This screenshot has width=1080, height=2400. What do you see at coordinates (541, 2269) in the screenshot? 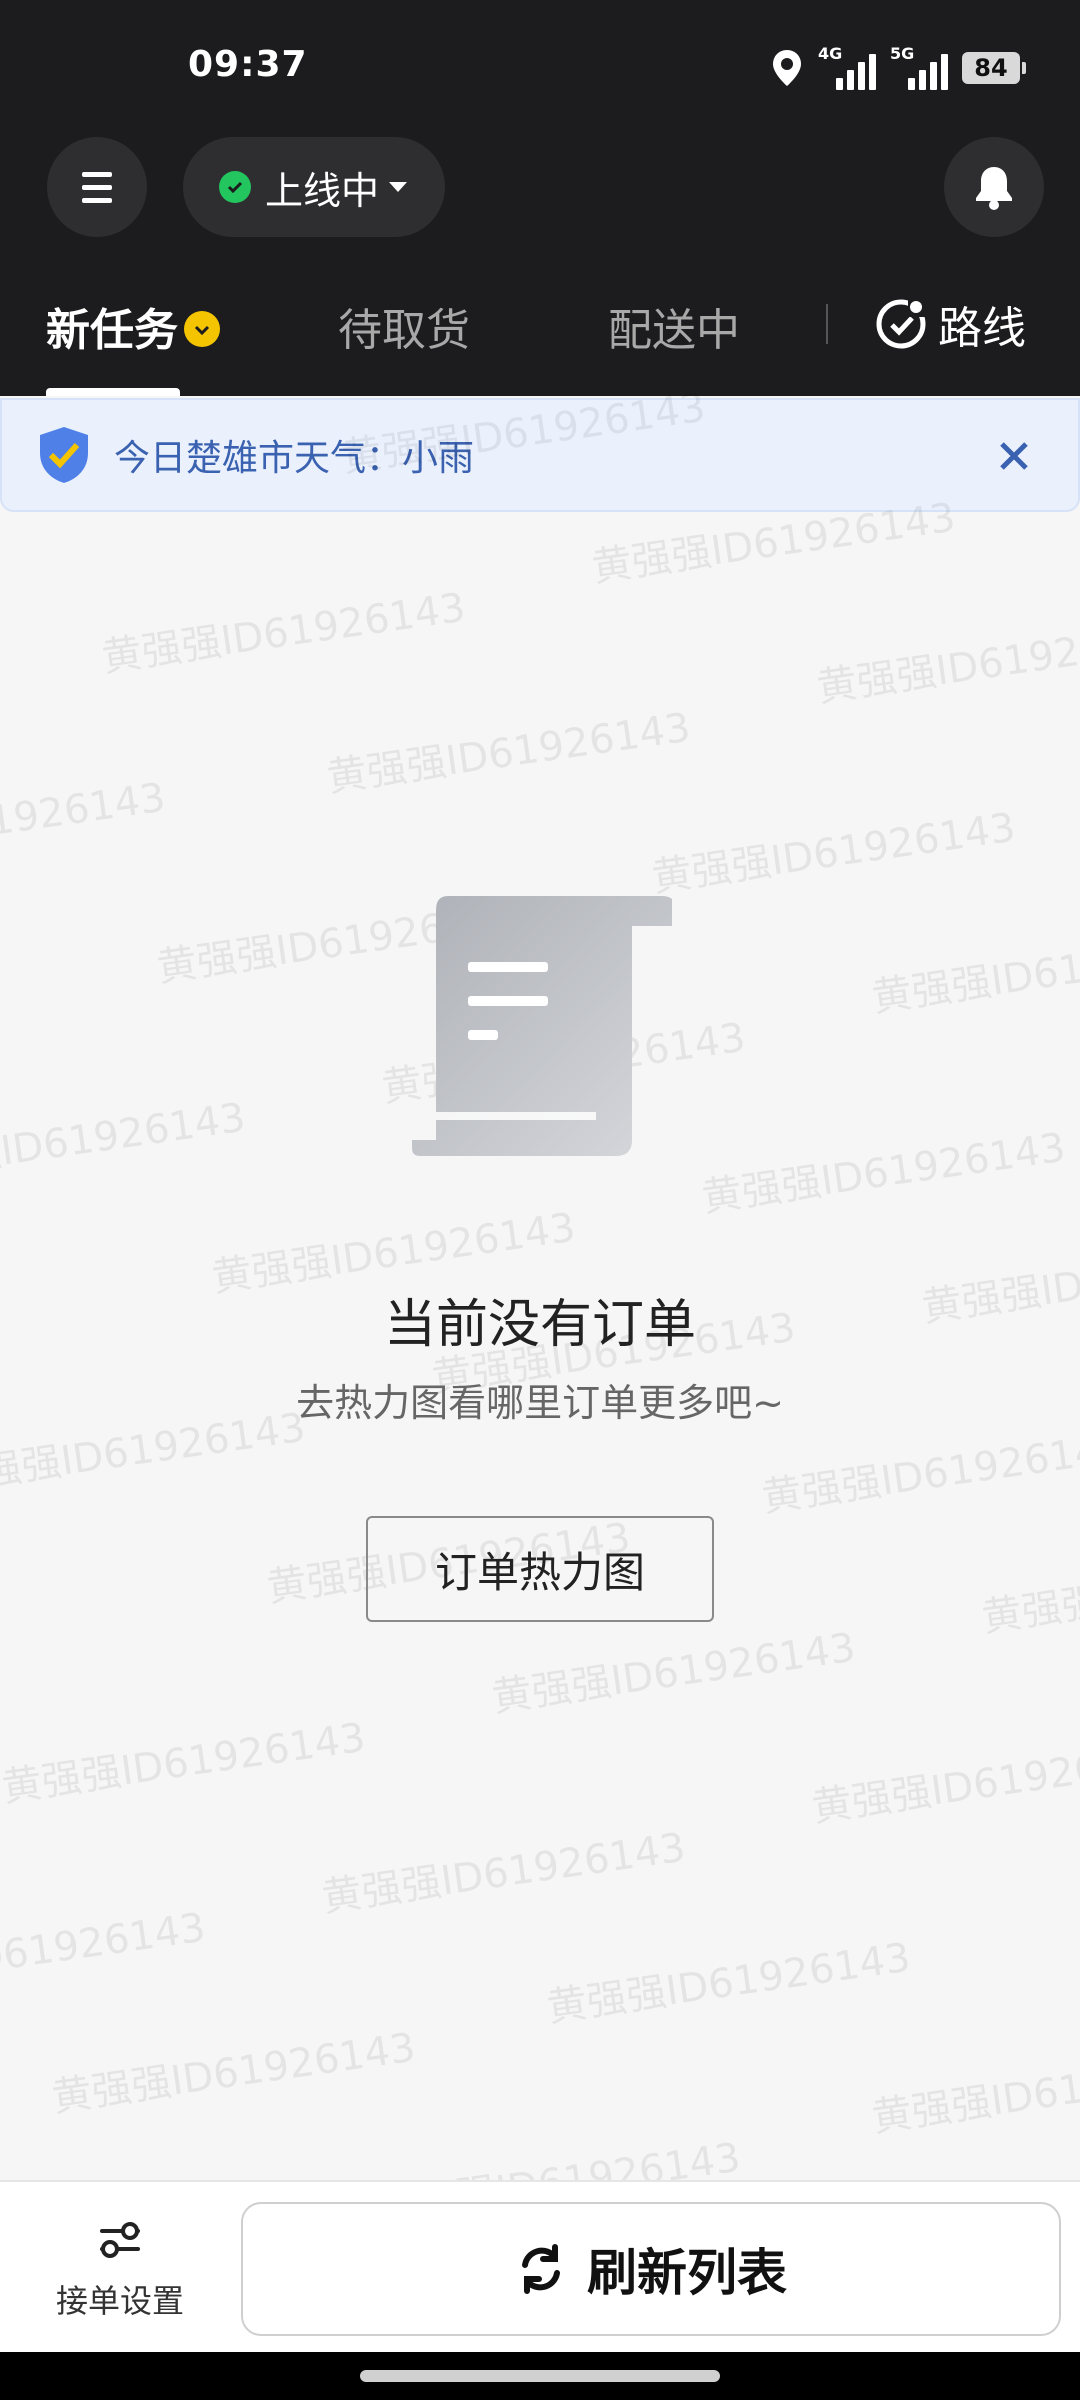
I see `refresh-icon` at bounding box center [541, 2269].